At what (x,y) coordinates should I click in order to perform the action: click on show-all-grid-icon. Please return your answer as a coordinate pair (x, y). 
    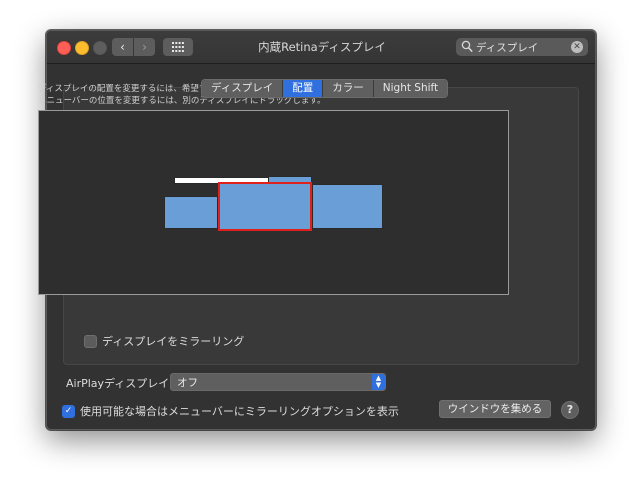
    Looking at the image, I should click on (178, 47).